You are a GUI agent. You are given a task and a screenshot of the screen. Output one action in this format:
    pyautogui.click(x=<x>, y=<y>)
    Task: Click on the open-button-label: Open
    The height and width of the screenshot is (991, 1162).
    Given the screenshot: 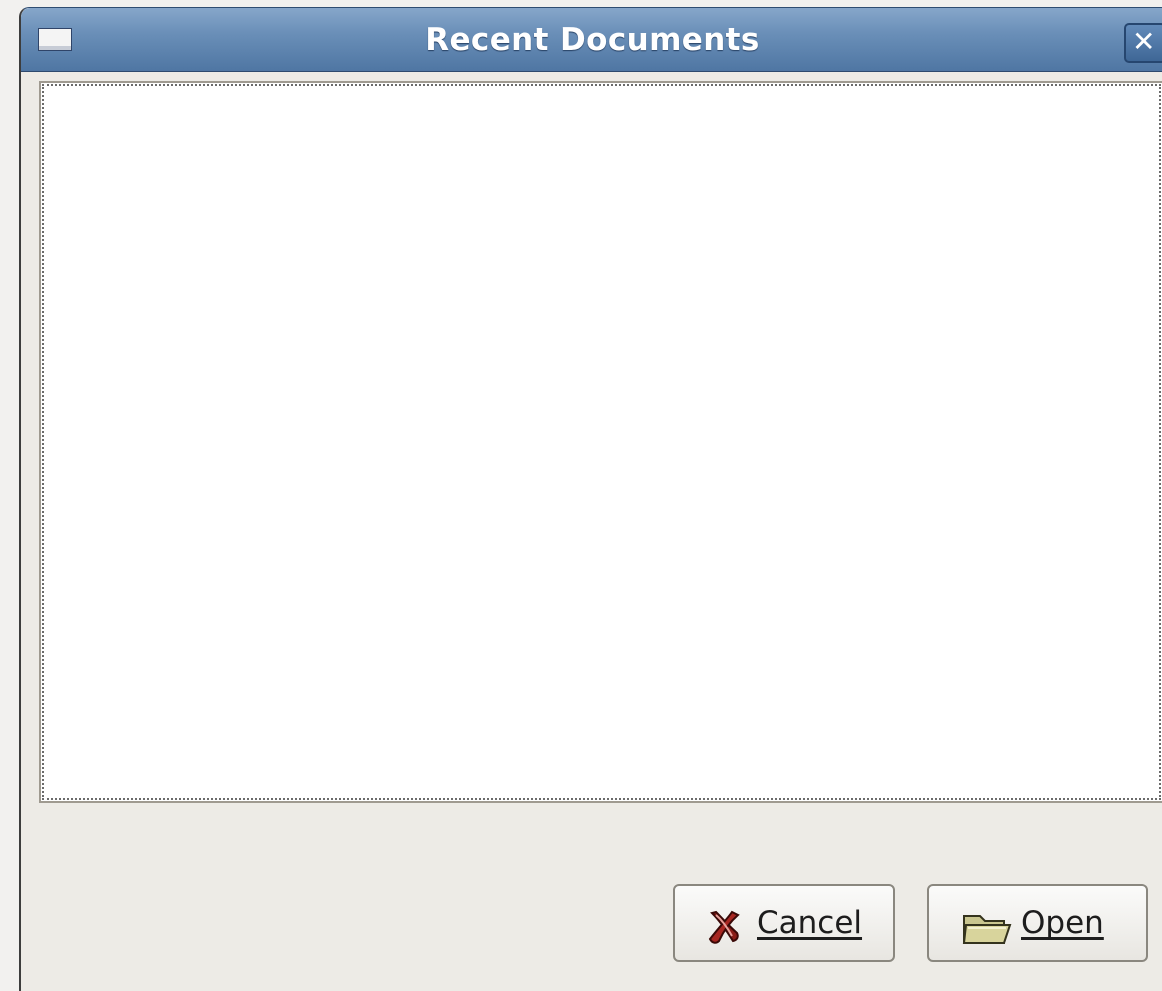 What is the action you would take?
    pyautogui.click(x=1062, y=923)
    